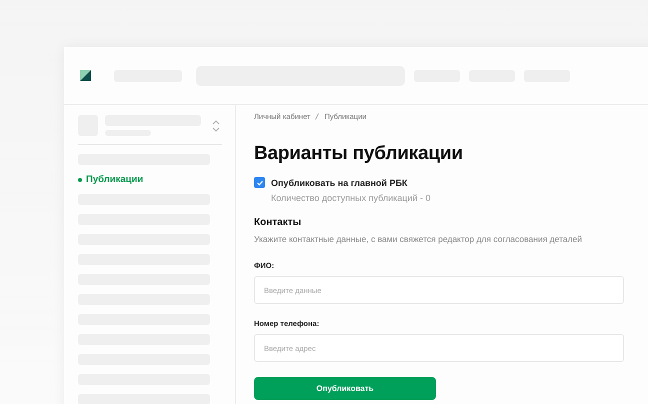  Describe the element at coordinates (216, 125) in the screenshot. I see `chevron-up-down-icon` at that location.